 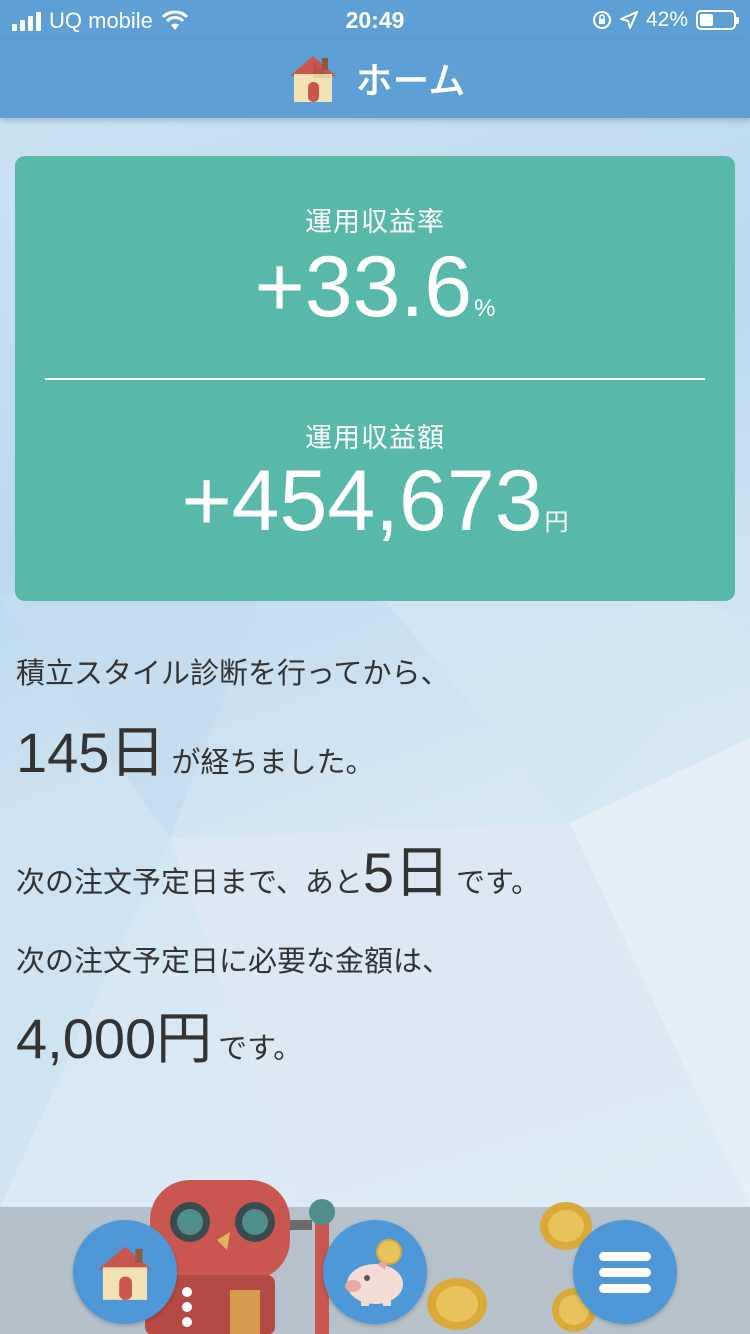 What do you see at coordinates (666, 19) in the screenshot?
I see `battery-percent: 42%` at bounding box center [666, 19].